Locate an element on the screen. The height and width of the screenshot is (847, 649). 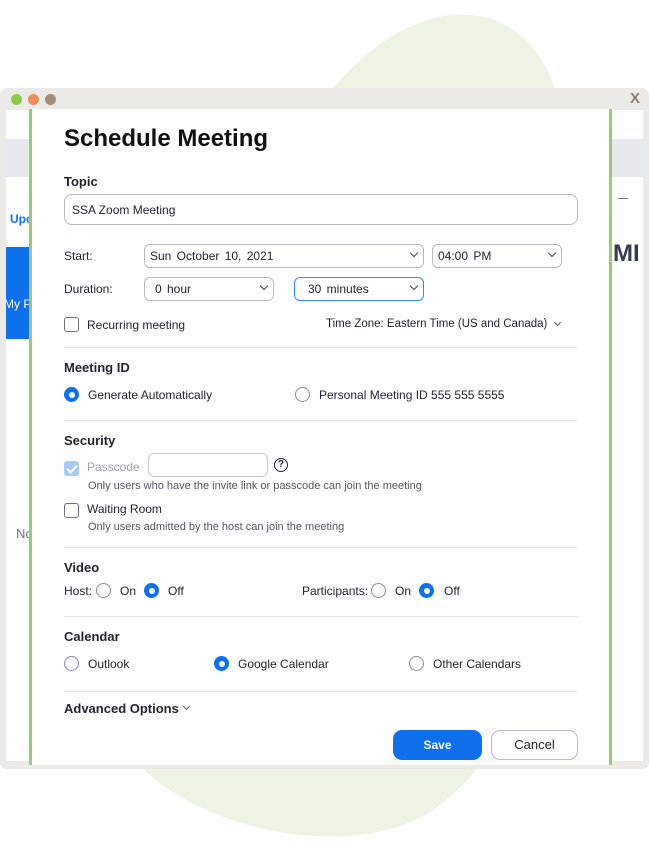
calendar-label: Calendar is located at coordinates (92, 636).